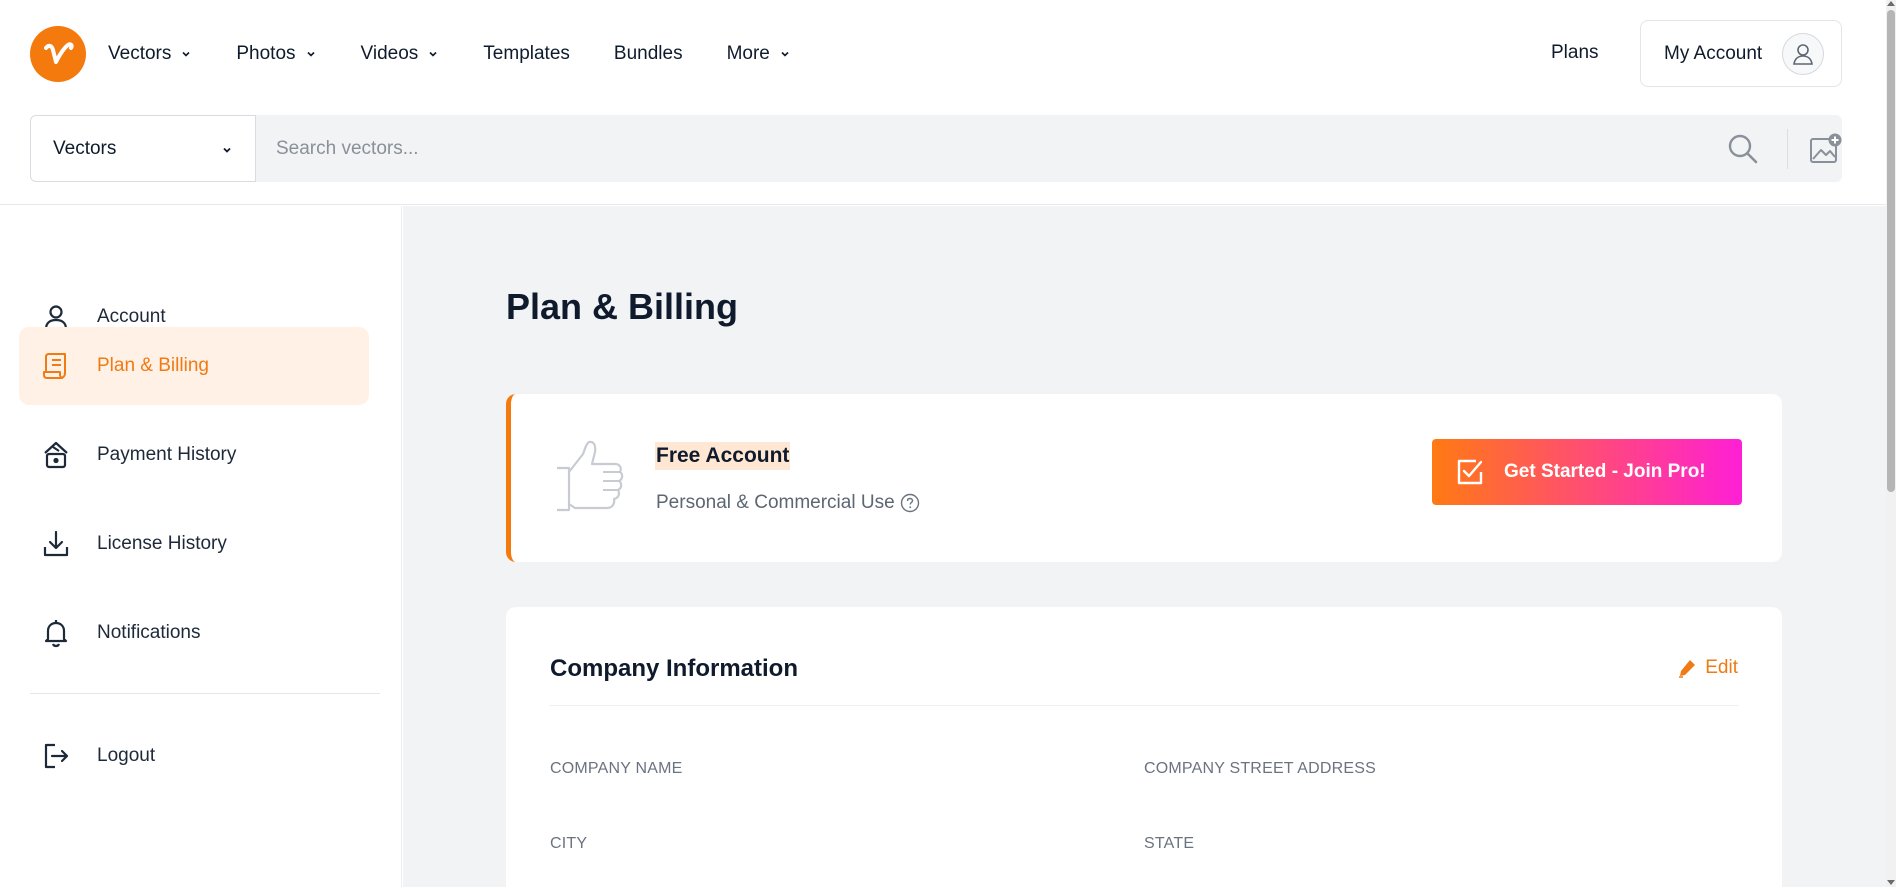 The image size is (1896, 887). I want to click on search-divider, so click(1787, 149).